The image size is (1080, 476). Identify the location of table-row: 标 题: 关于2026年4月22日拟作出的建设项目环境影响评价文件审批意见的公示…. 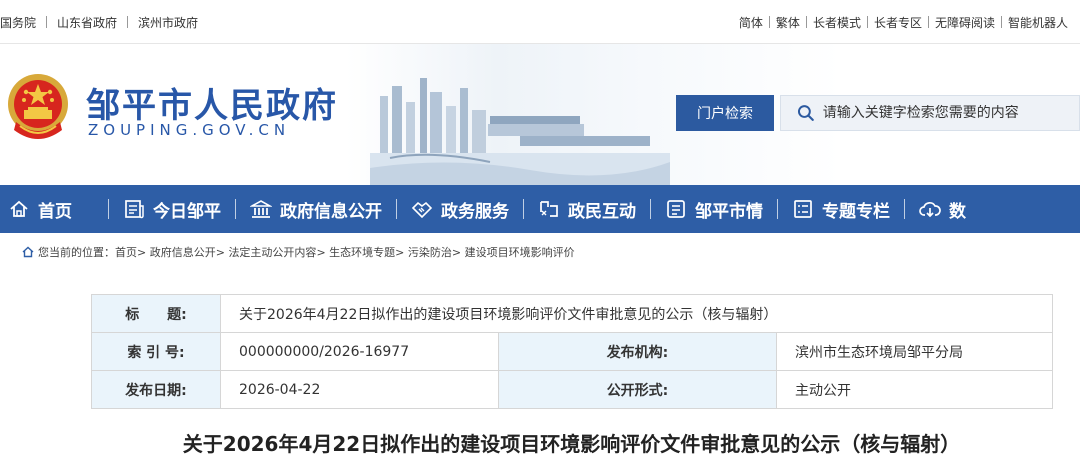
(572, 313).